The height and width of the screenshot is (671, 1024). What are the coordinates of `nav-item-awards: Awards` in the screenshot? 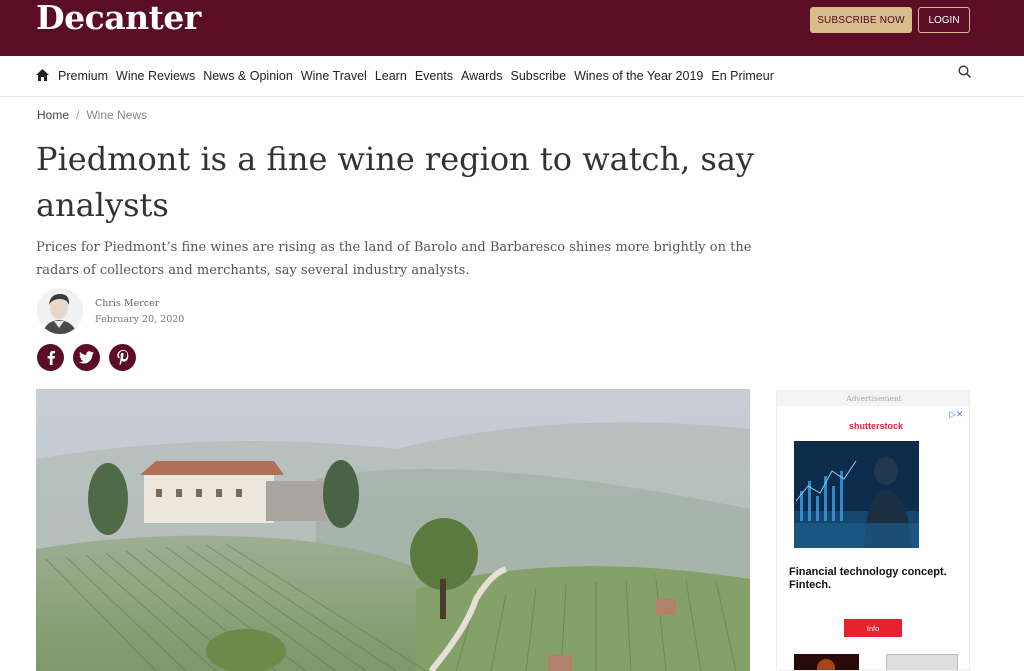 It's located at (481, 76).